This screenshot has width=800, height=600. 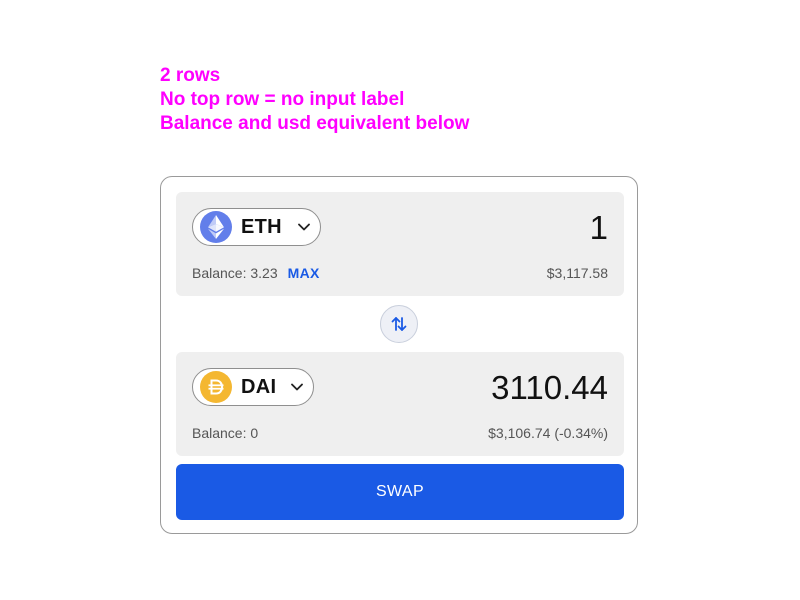 I want to click on to-amount-input: 3110.44, so click(x=549, y=388).